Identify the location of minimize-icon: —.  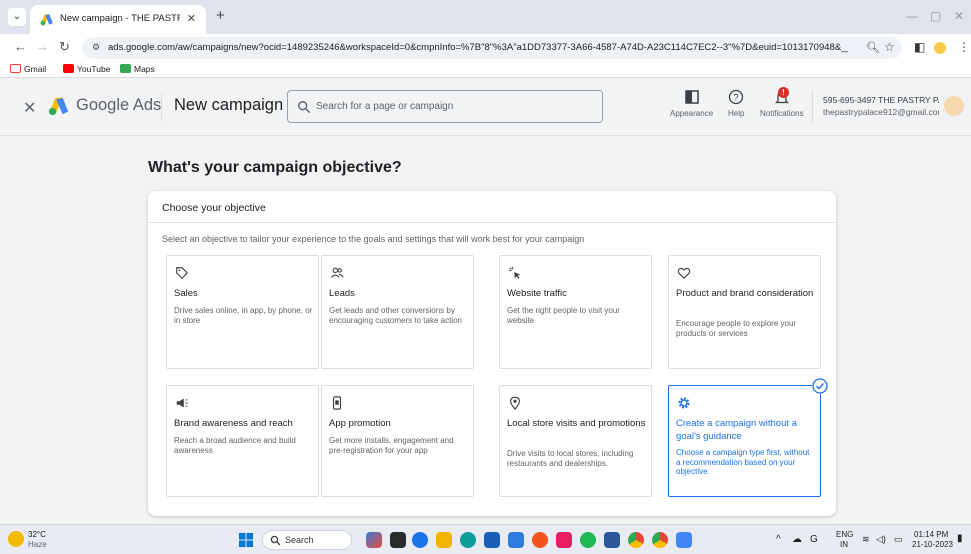
(912, 16).